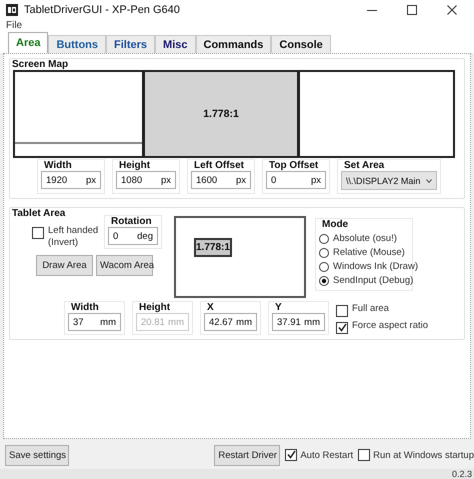 The image size is (474, 479). Describe the element at coordinates (12, 10) in the screenshot. I see `app-icon` at that location.